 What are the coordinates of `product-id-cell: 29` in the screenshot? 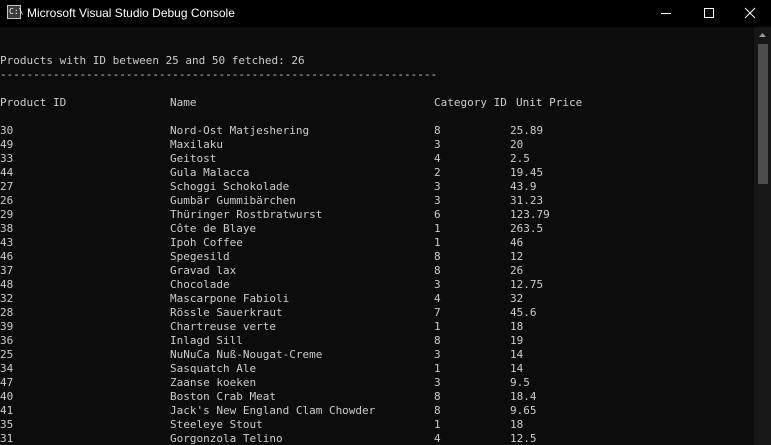 It's located at (7, 214).